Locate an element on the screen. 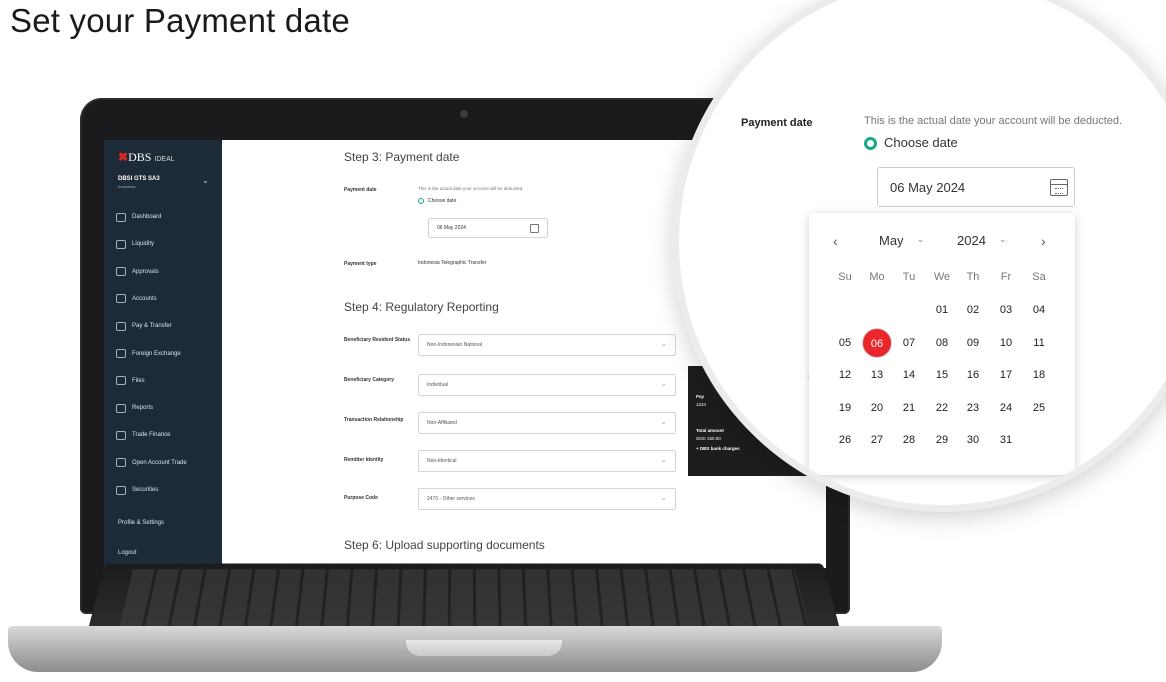 The height and width of the screenshot is (682, 1166). calendar-day: 05 is located at coordinates (845, 343).